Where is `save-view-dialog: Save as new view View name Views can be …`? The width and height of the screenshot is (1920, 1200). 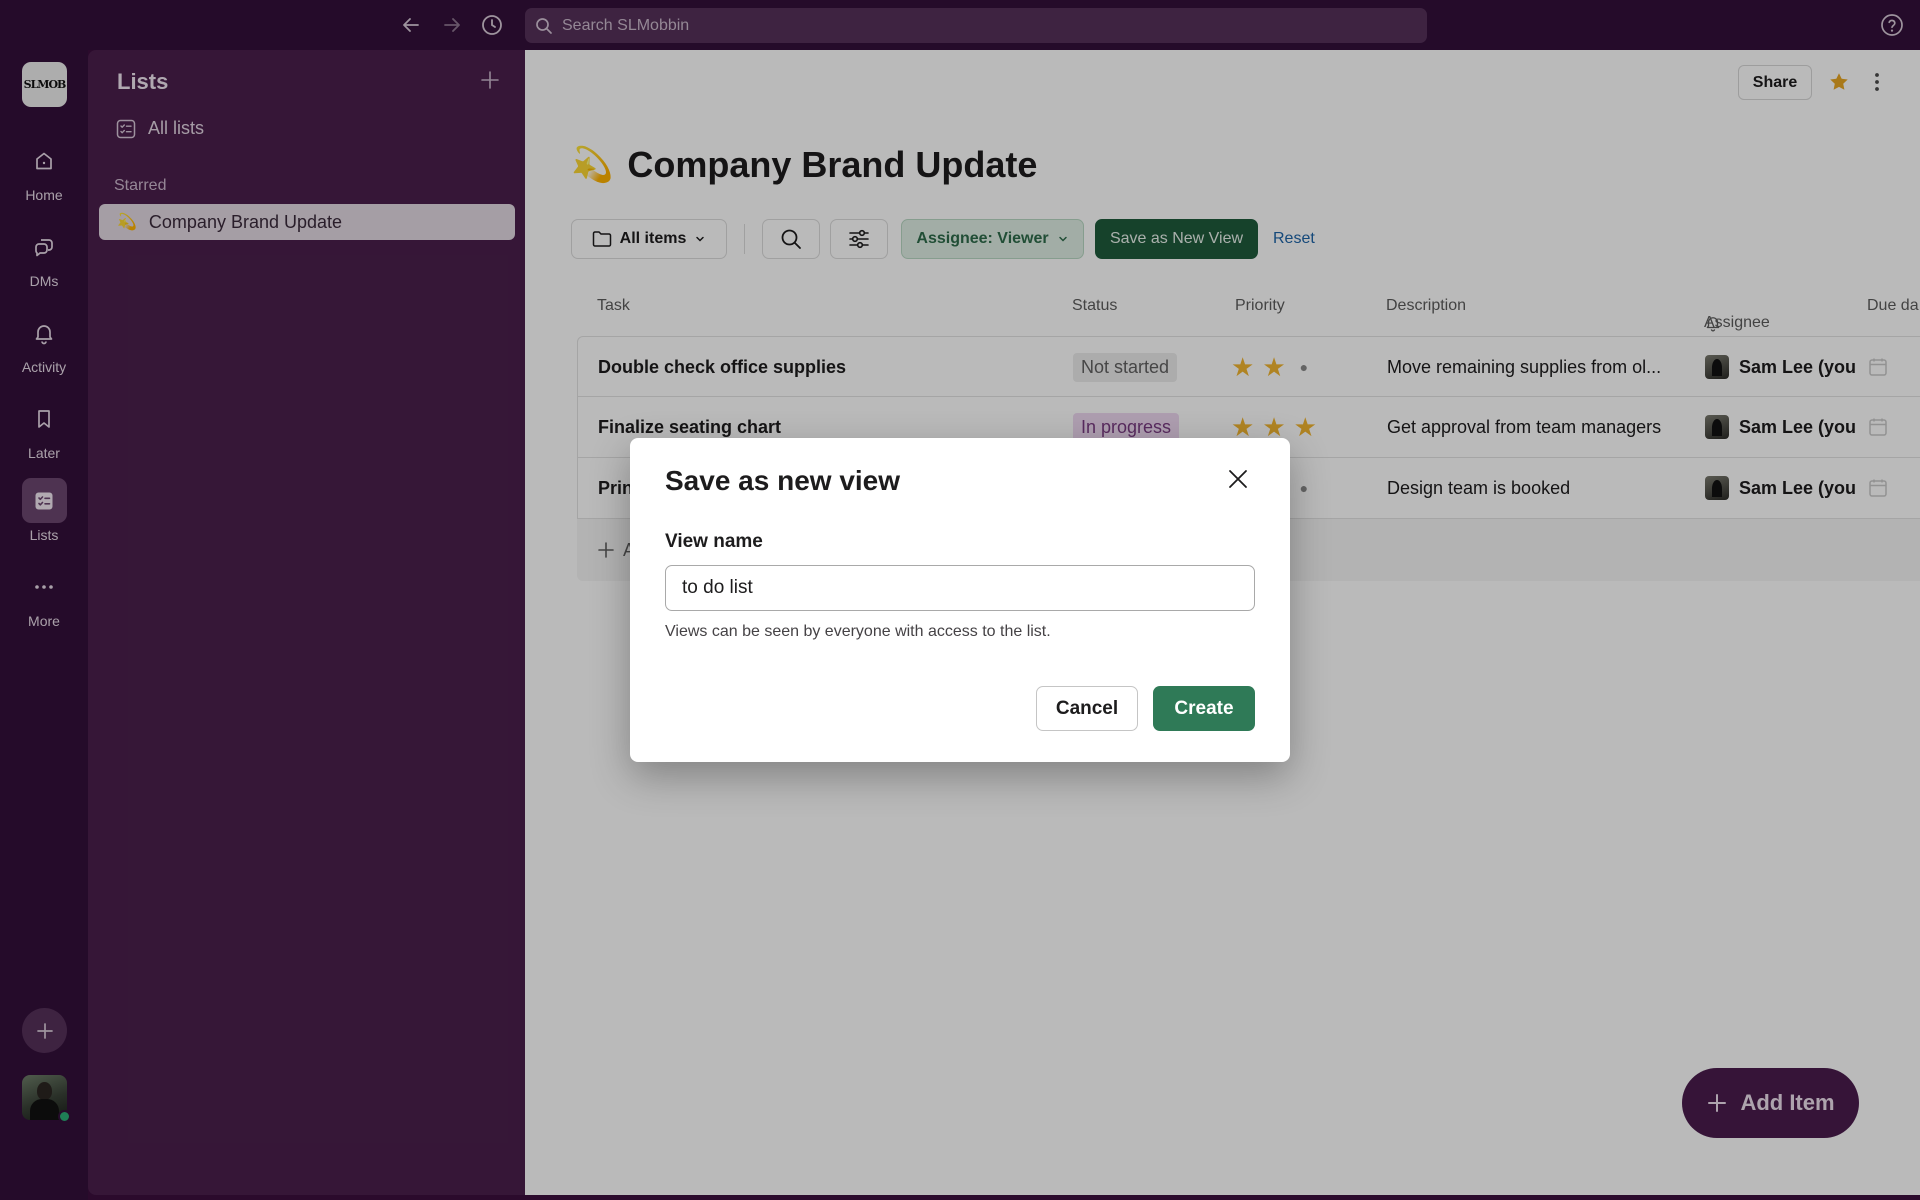 save-view-dialog: Save as new view View name Views can be … is located at coordinates (960, 600).